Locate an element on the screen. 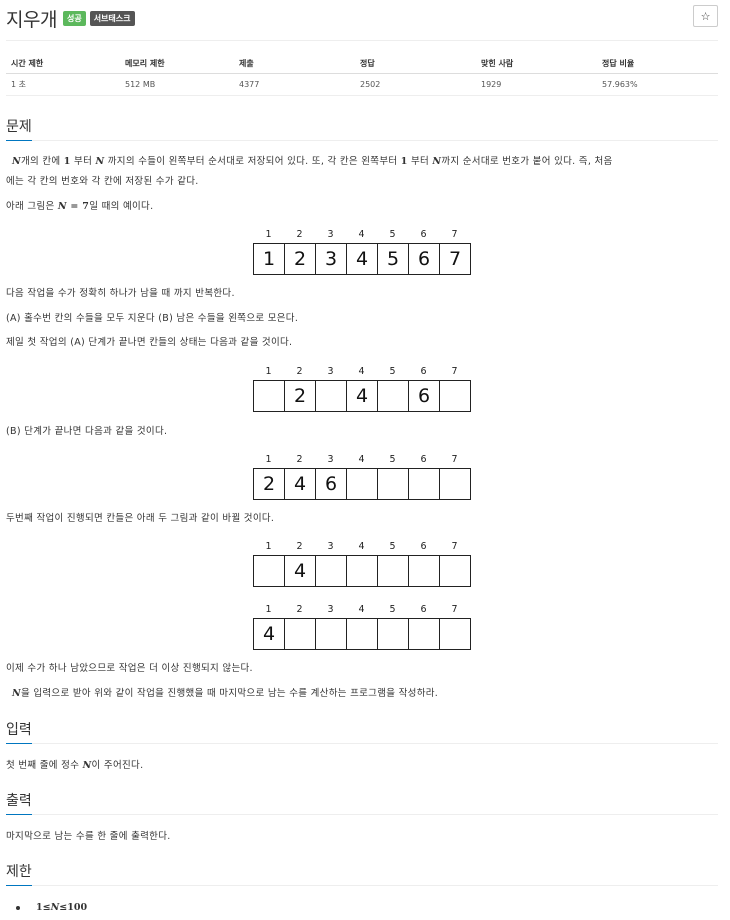  cell: 7 is located at coordinates (455, 259).